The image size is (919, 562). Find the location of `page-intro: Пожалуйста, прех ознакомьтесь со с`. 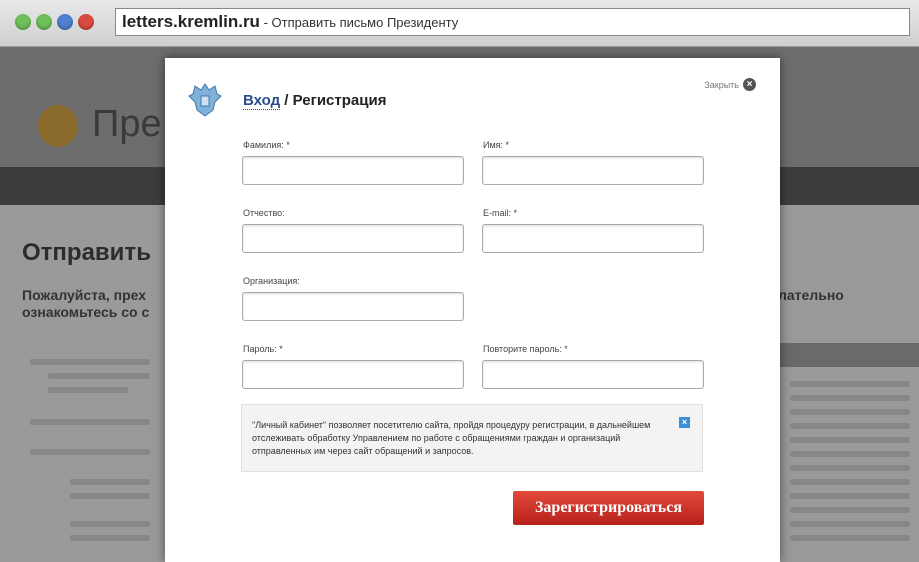

page-intro: Пожалуйста, прех ознакомьтесь со с is located at coordinates (85, 304).